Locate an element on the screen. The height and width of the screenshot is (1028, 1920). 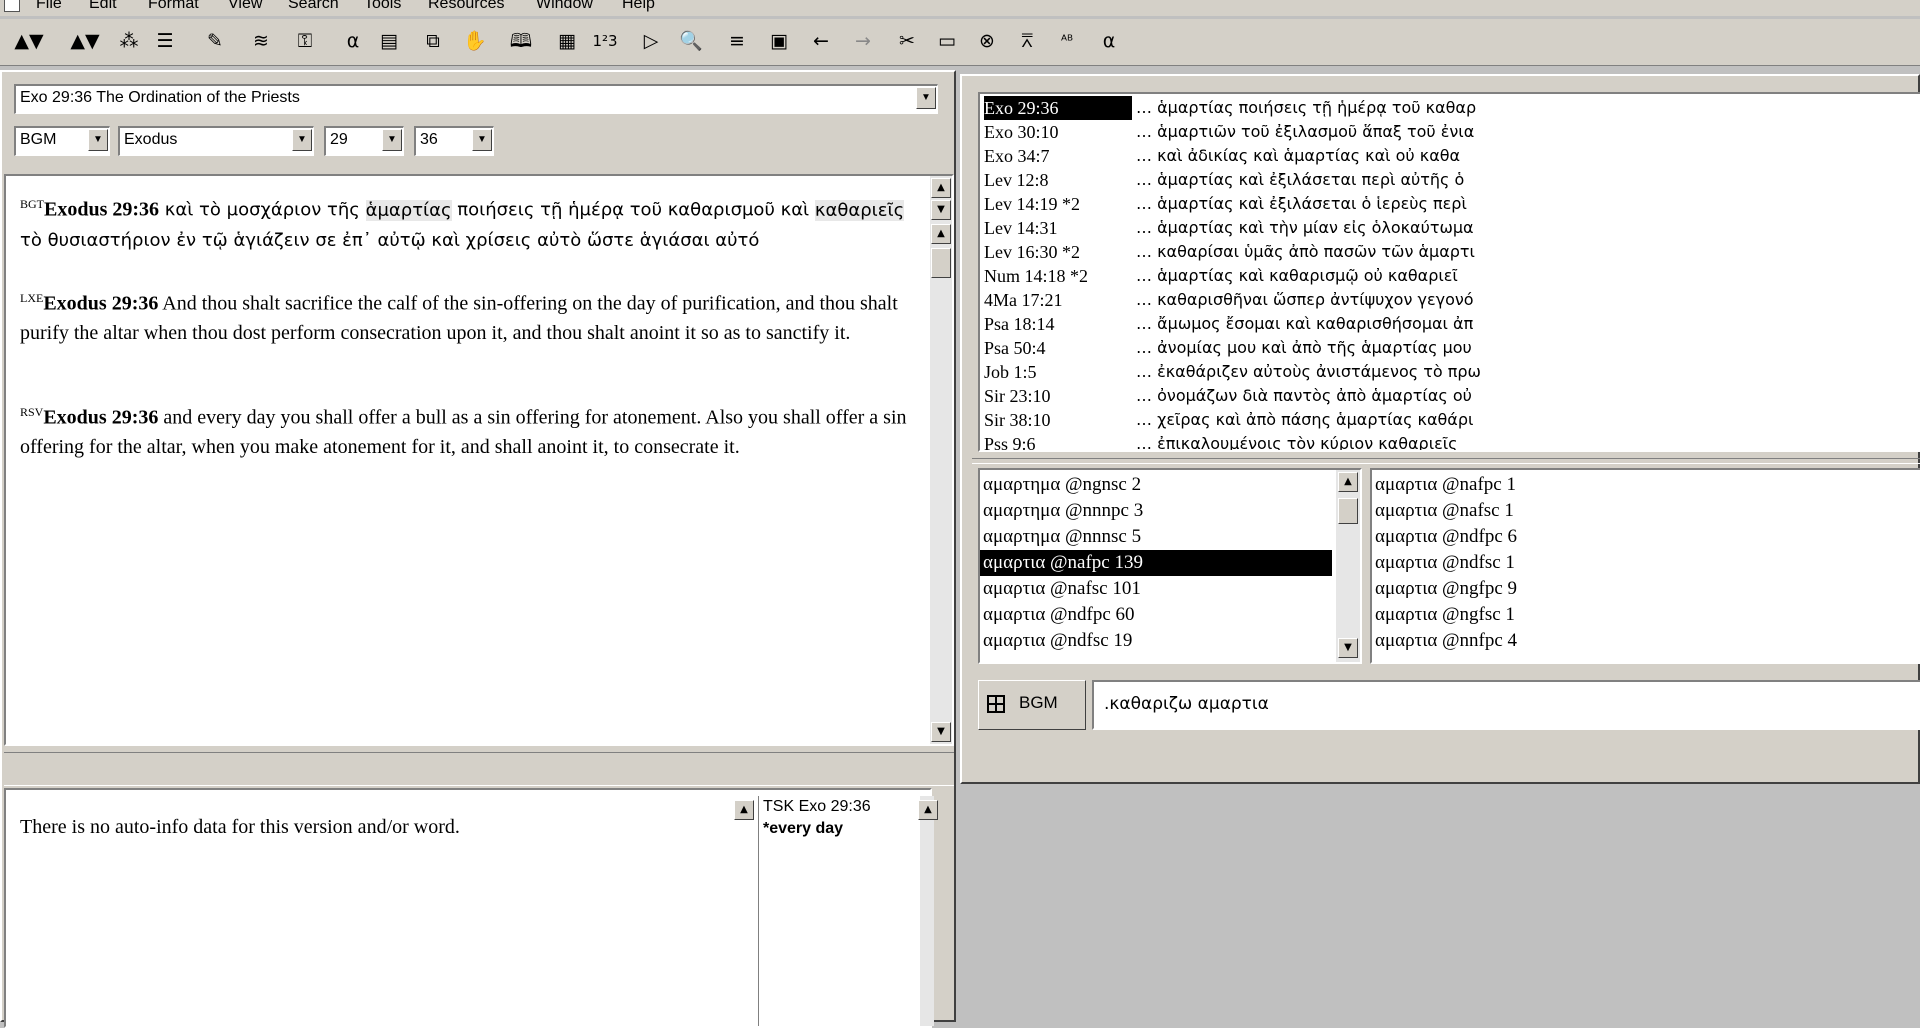
selected-form-item: αμαρτια @nafsc 1 is located at coordinates (1646, 511).